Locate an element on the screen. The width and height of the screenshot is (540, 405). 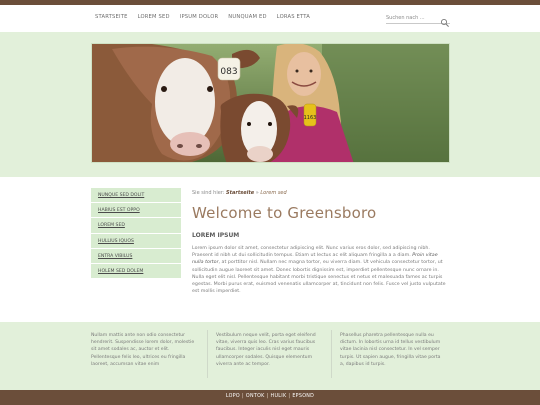
section-subtitle: LOREM IPSUM is located at coordinates (216, 235).